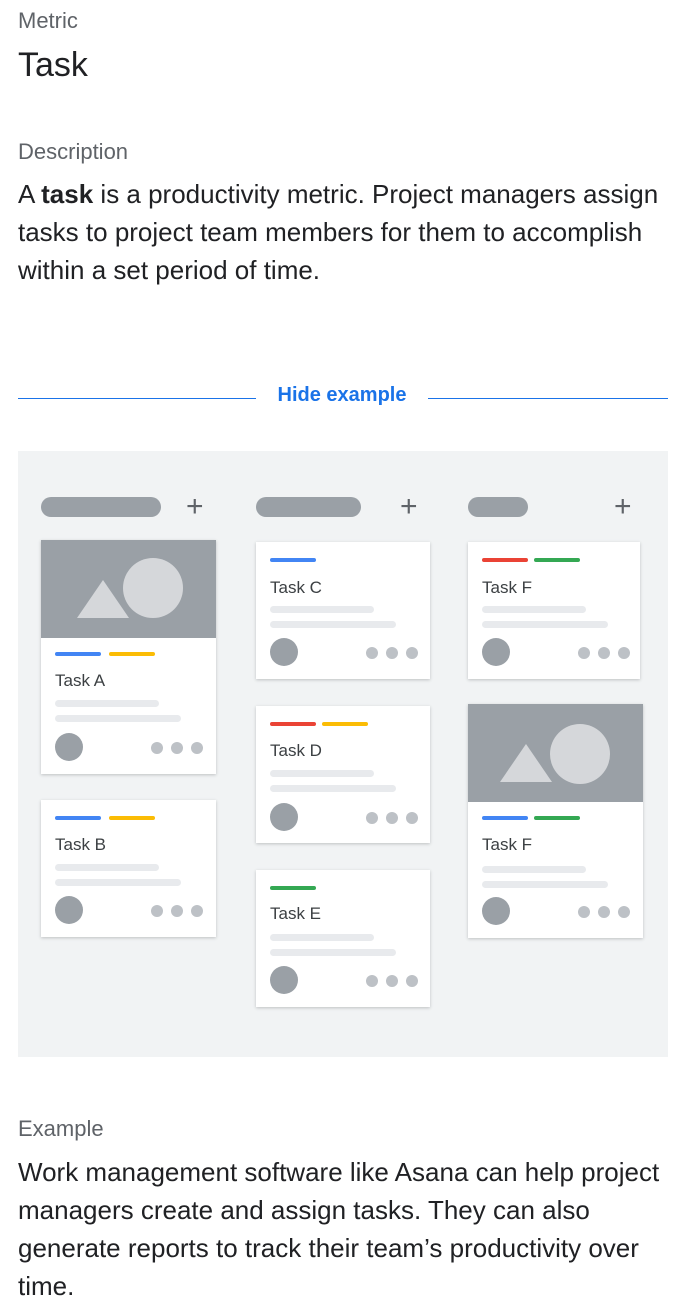 The width and height of the screenshot is (688, 1306). I want to click on card-title: Task C, so click(296, 587).